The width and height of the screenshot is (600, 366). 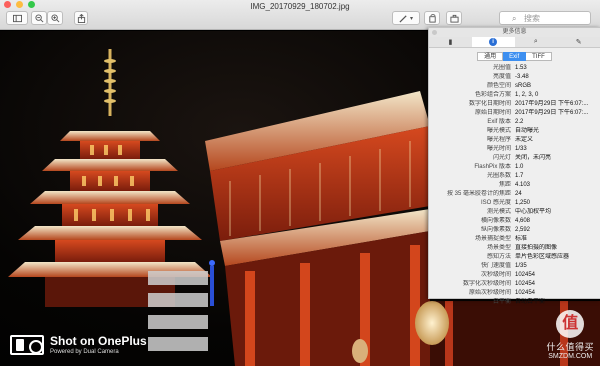 I want to click on exif-key: 闪光灯, so click(x=501, y=158).